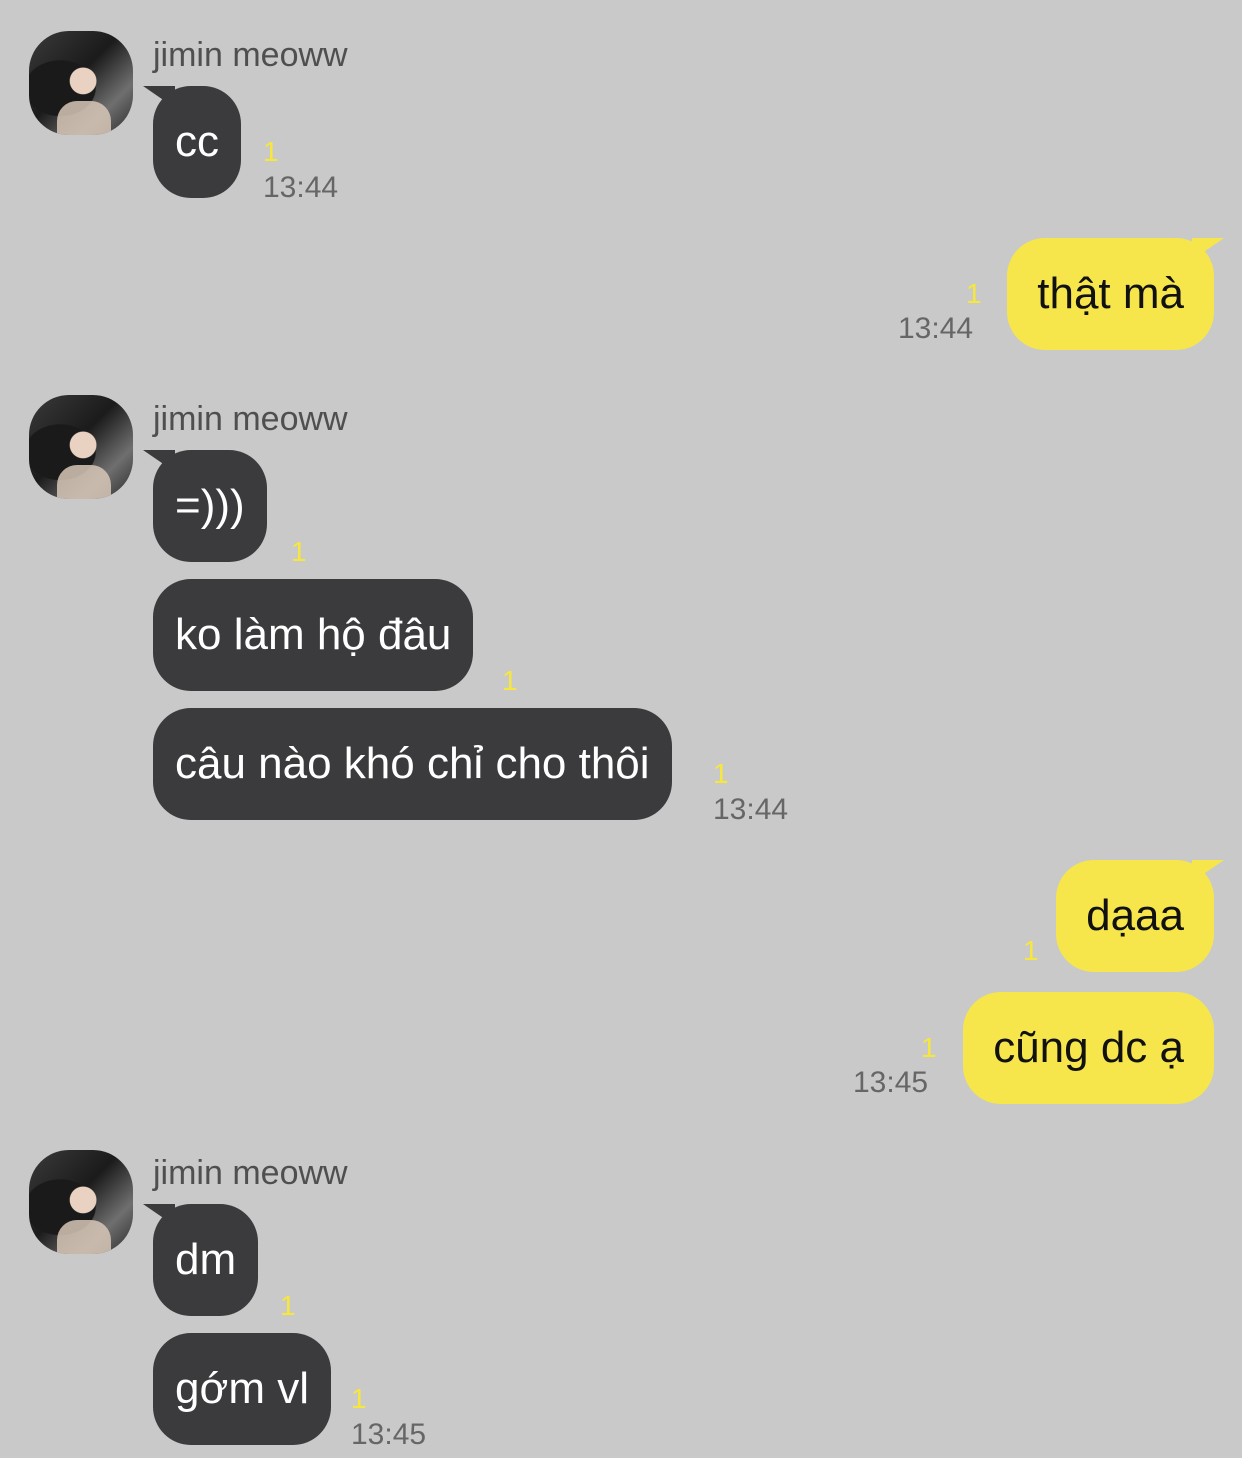  Describe the element at coordinates (313, 635) in the screenshot. I see `incoming-message-bubble: ko làm hộ đâu` at that location.